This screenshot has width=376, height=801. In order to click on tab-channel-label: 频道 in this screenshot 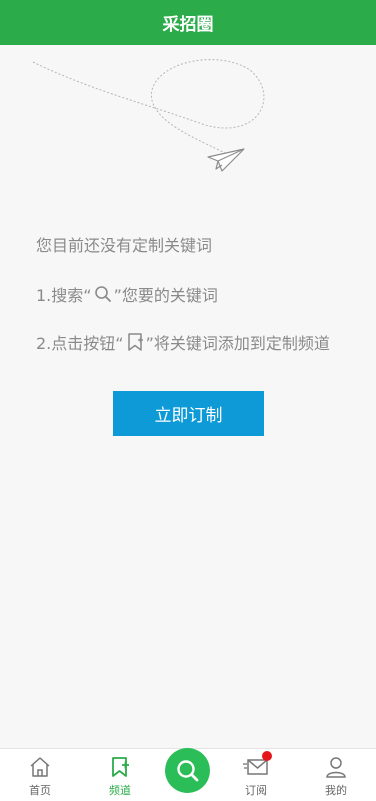, I will do `click(120, 790)`.